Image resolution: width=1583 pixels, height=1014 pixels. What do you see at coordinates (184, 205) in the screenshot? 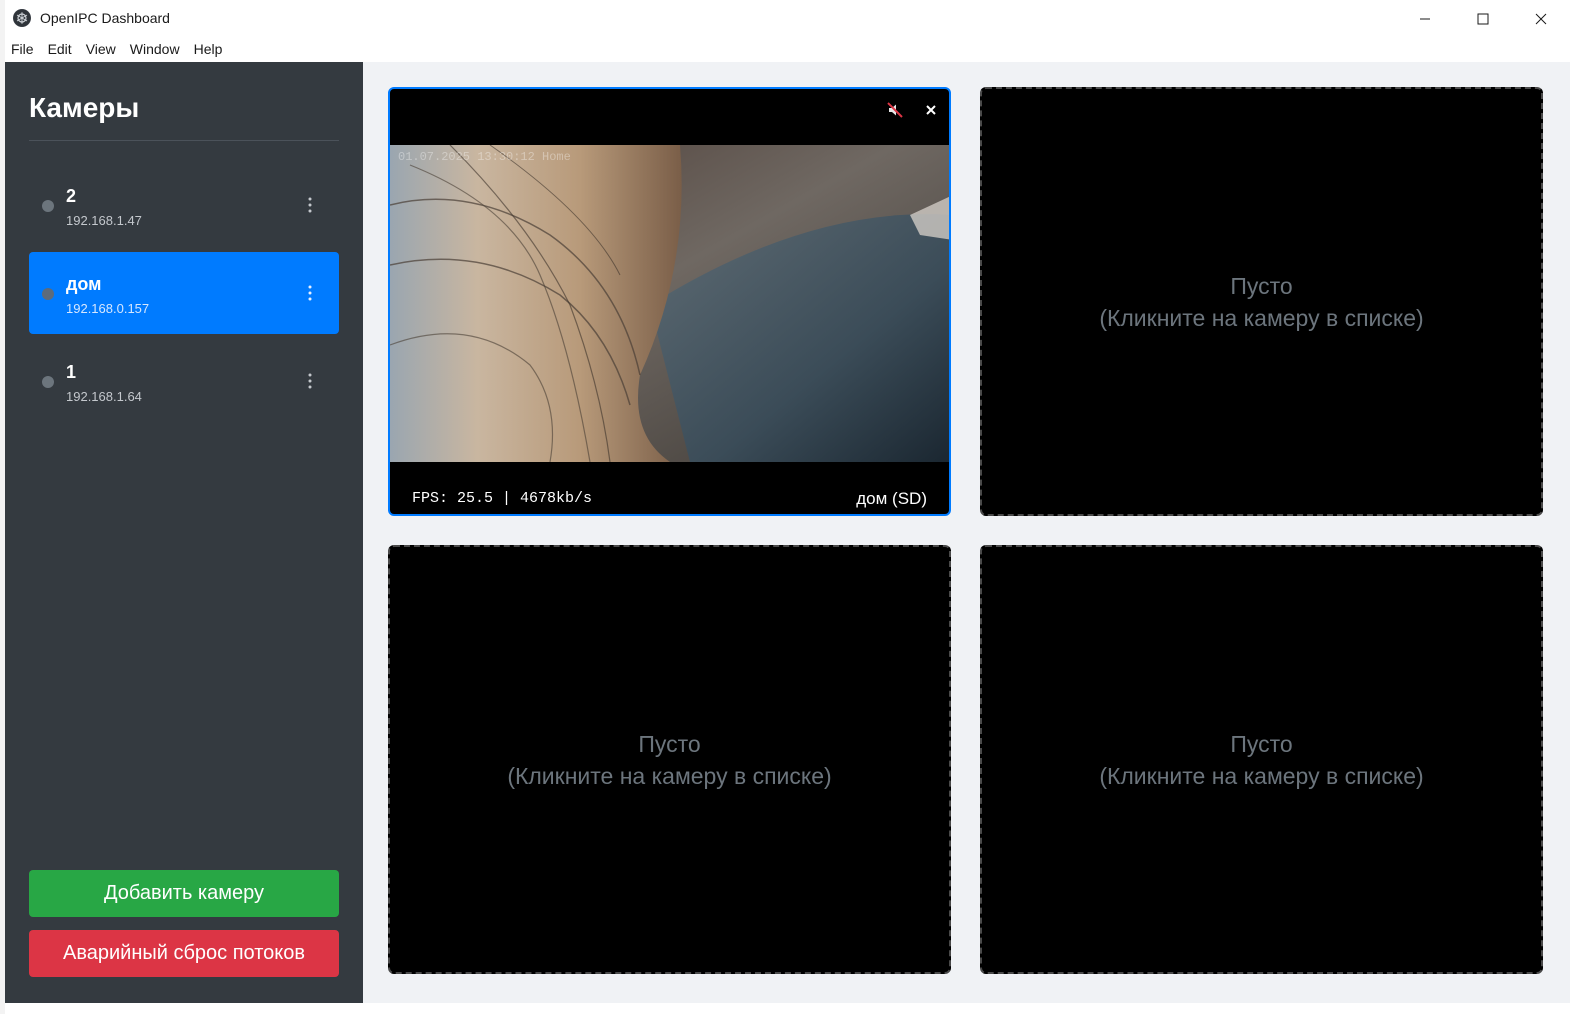
I see `camera-item: 2 192.168.1.47` at bounding box center [184, 205].